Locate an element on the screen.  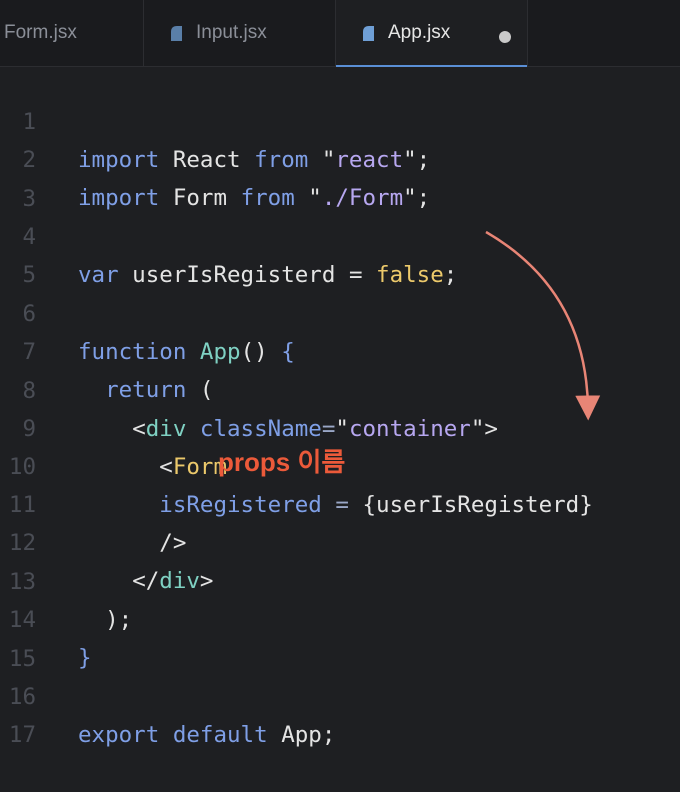
line-number: 17 is located at coordinates (22, 735).